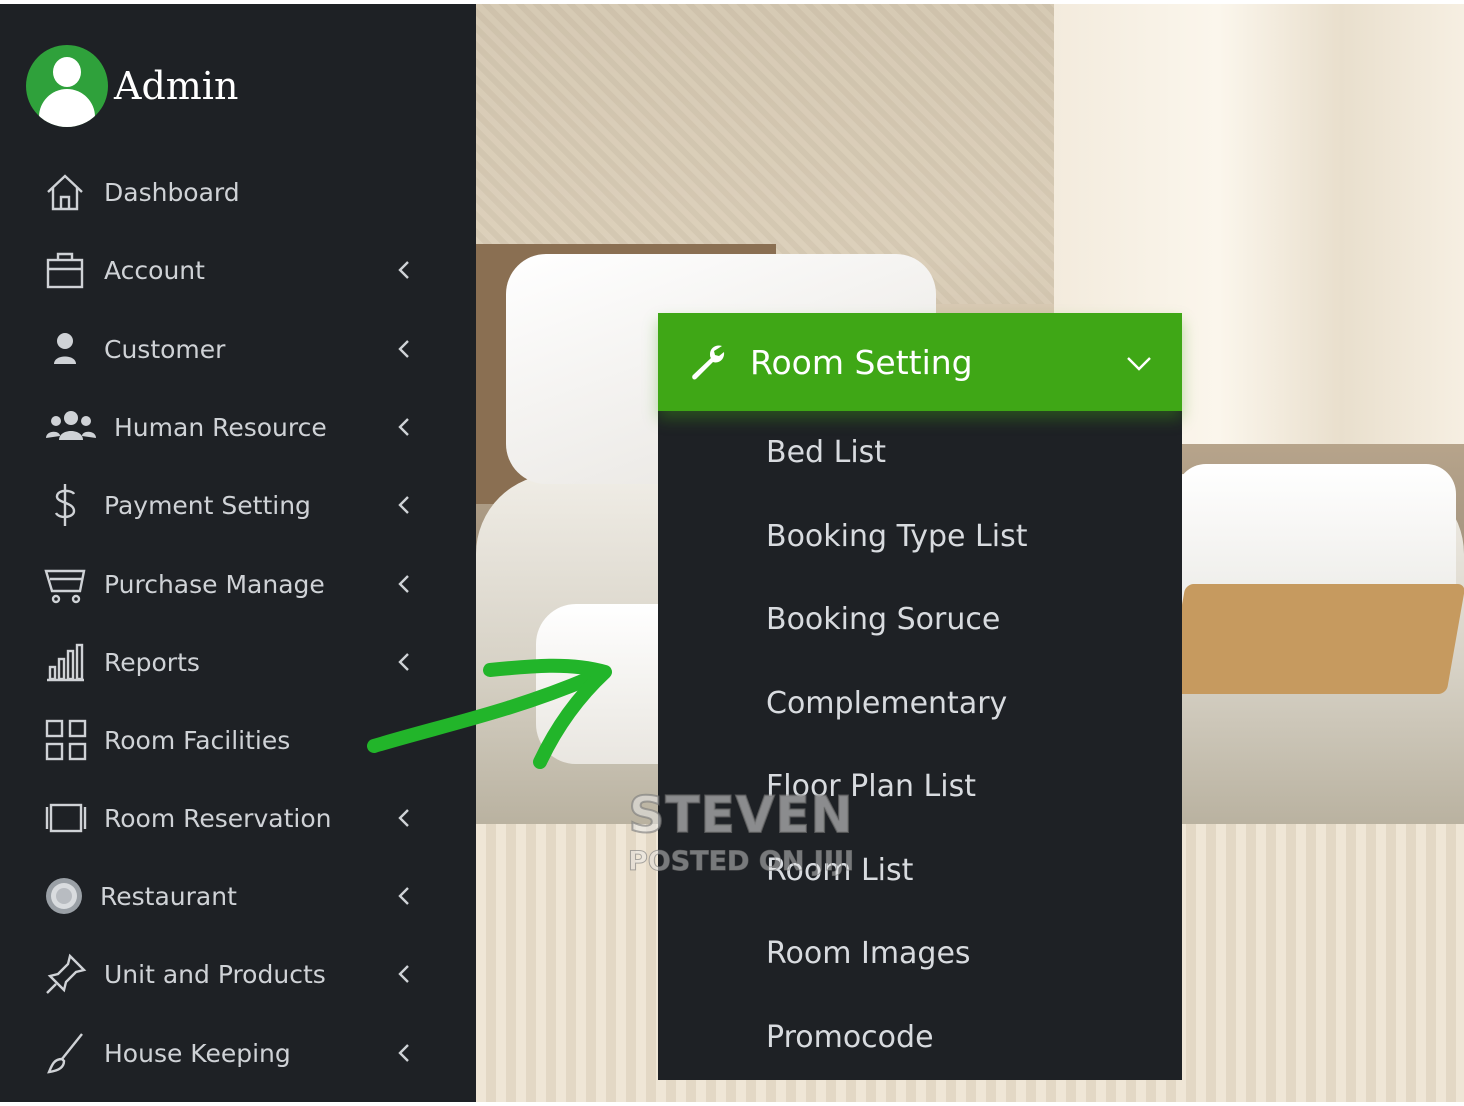 This screenshot has width=1464, height=1106. Describe the element at coordinates (68, 740) in the screenshot. I see `grid-icon` at that location.